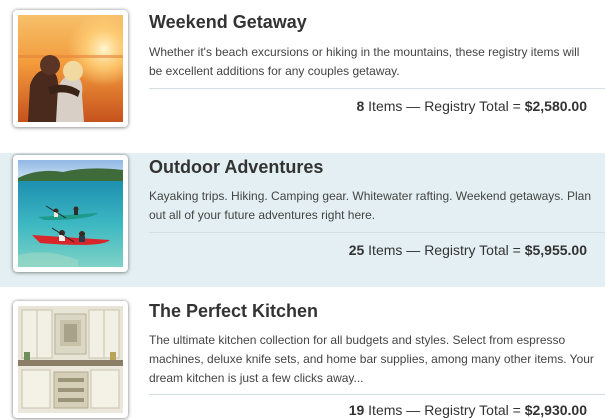  Describe the element at coordinates (233, 311) in the screenshot. I see `registry-title: The Perfect Kitchen` at that location.